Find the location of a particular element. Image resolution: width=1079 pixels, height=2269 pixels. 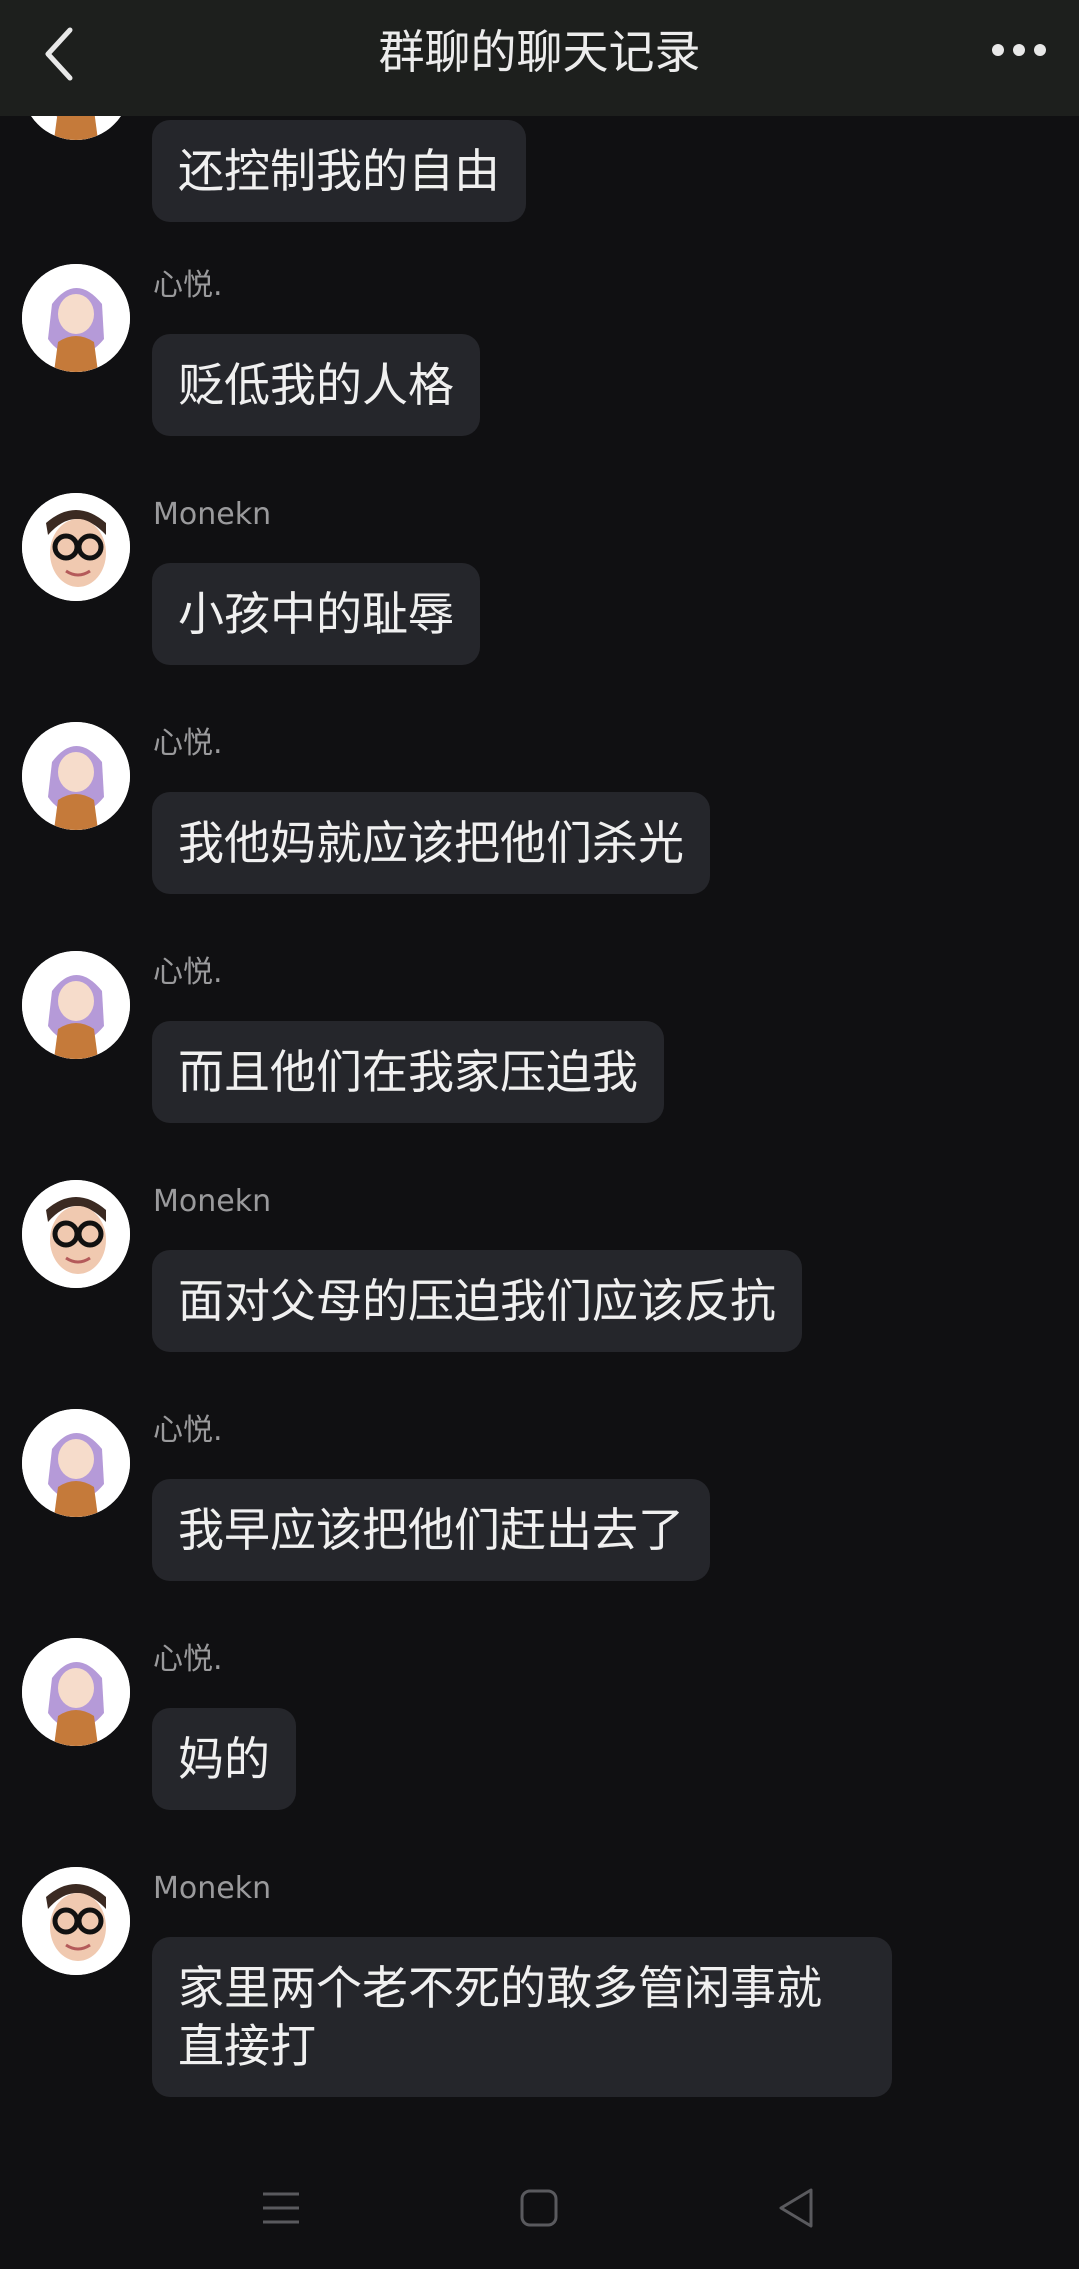

menu-button is located at coordinates (281, 2208).